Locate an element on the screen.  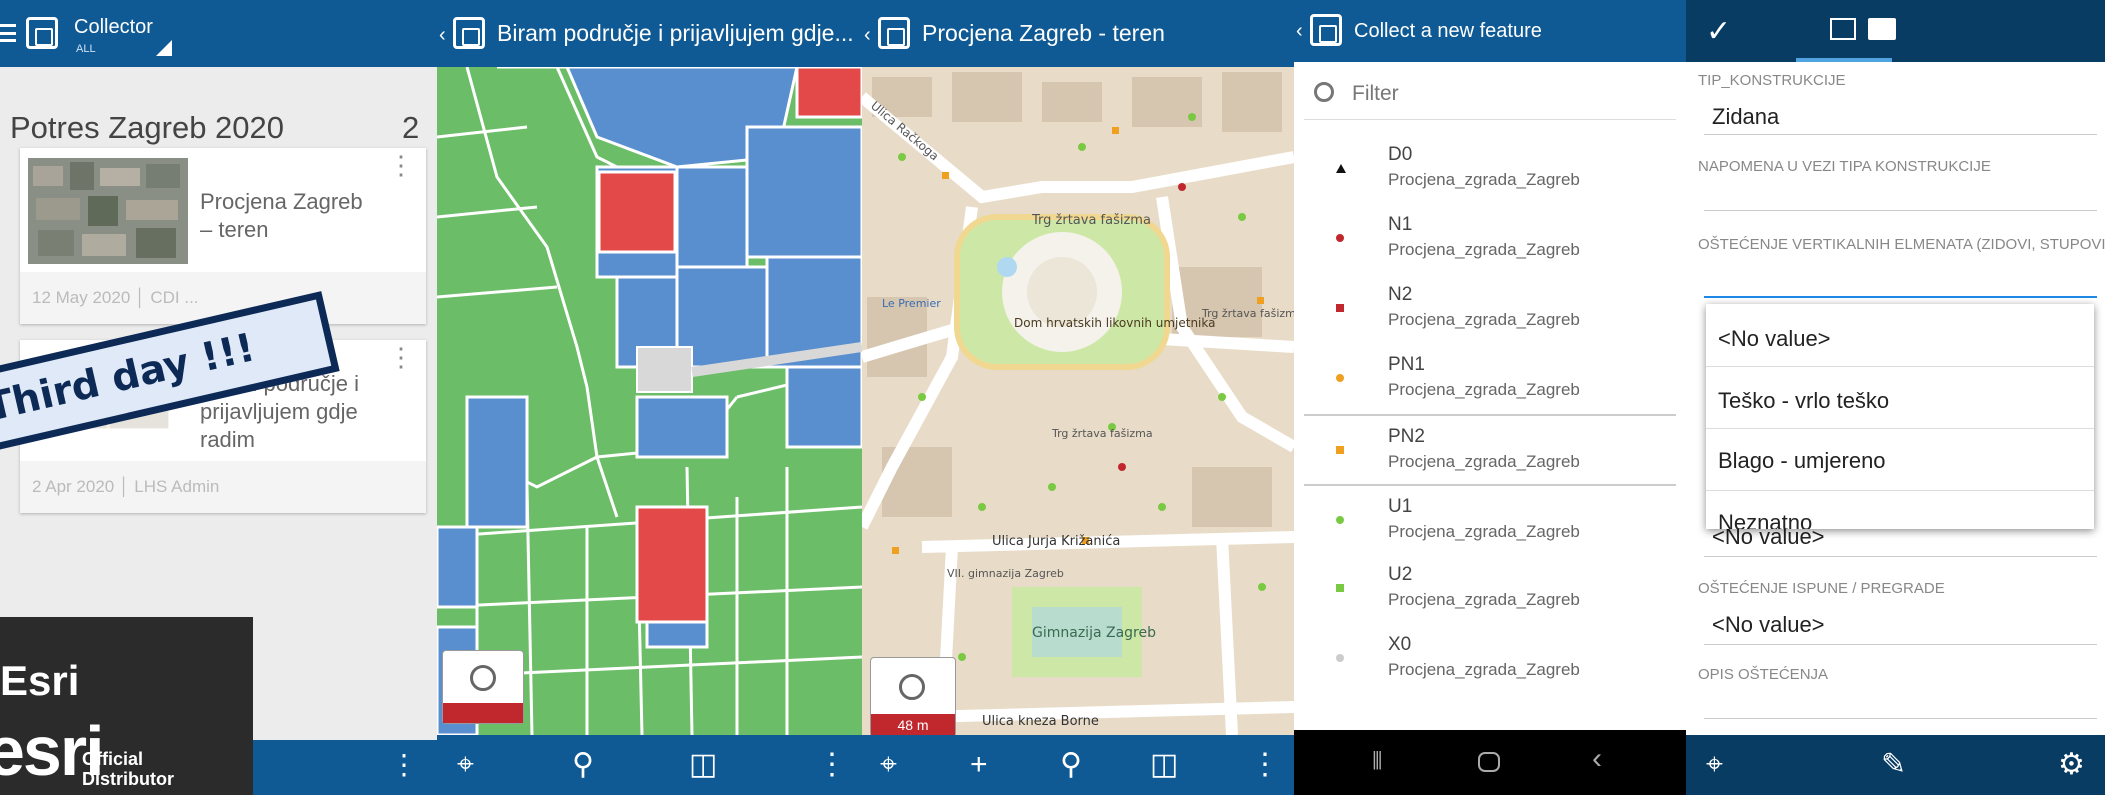
field-value: <No value> is located at coordinates (1768, 625).